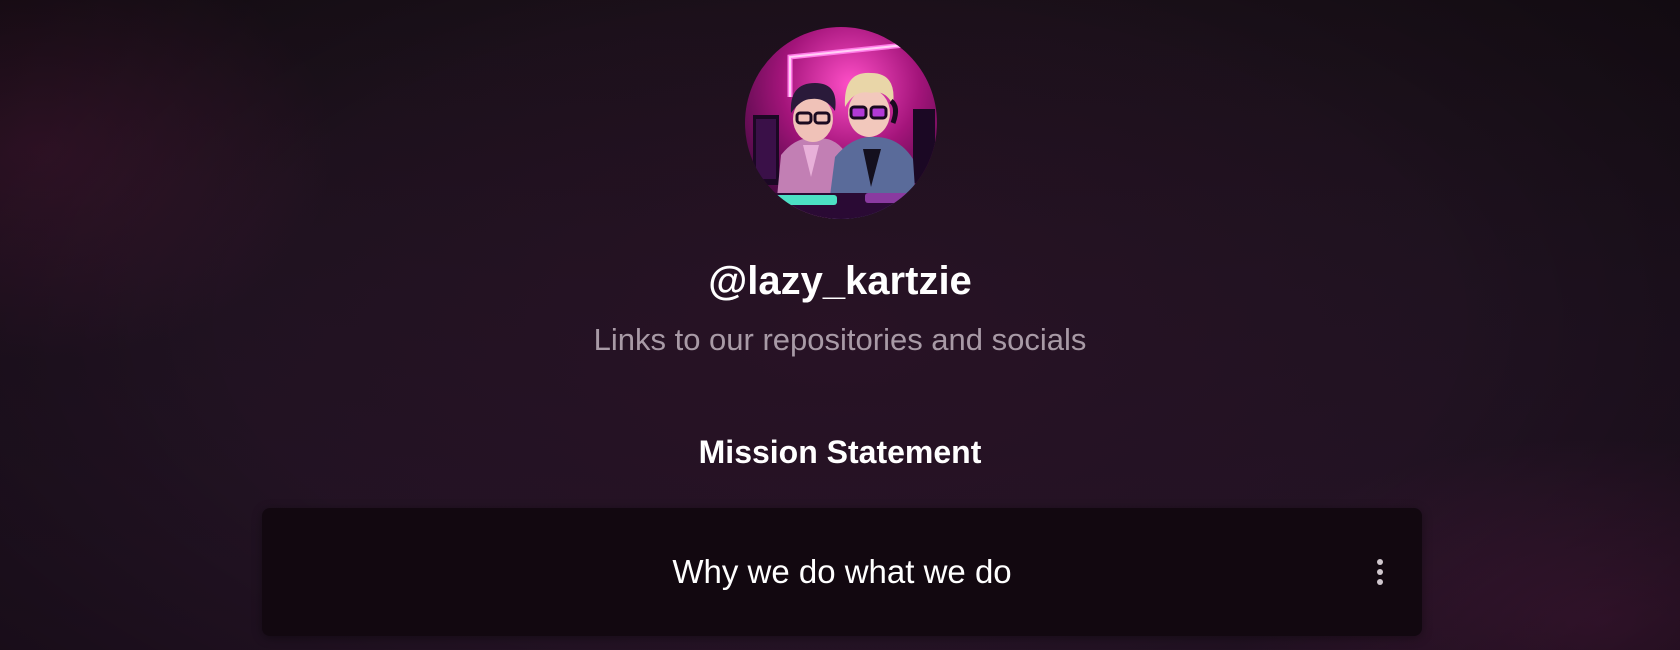 The width and height of the screenshot is (1680, 650). I want to click on profile-username: @lazy_kartzie, so click(840, 281).